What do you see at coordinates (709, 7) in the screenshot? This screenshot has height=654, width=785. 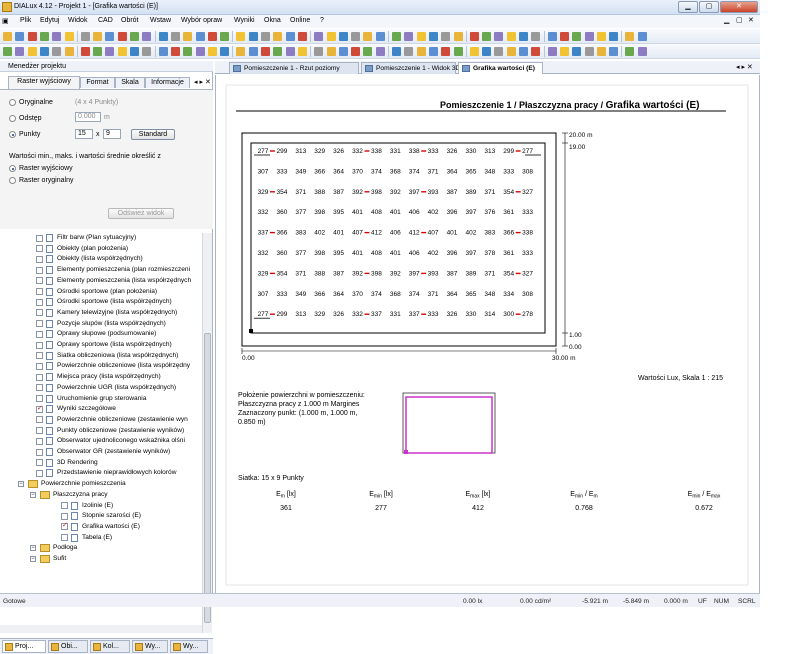 I see `maximize-button: ▢` at bounding box center [709, 7].